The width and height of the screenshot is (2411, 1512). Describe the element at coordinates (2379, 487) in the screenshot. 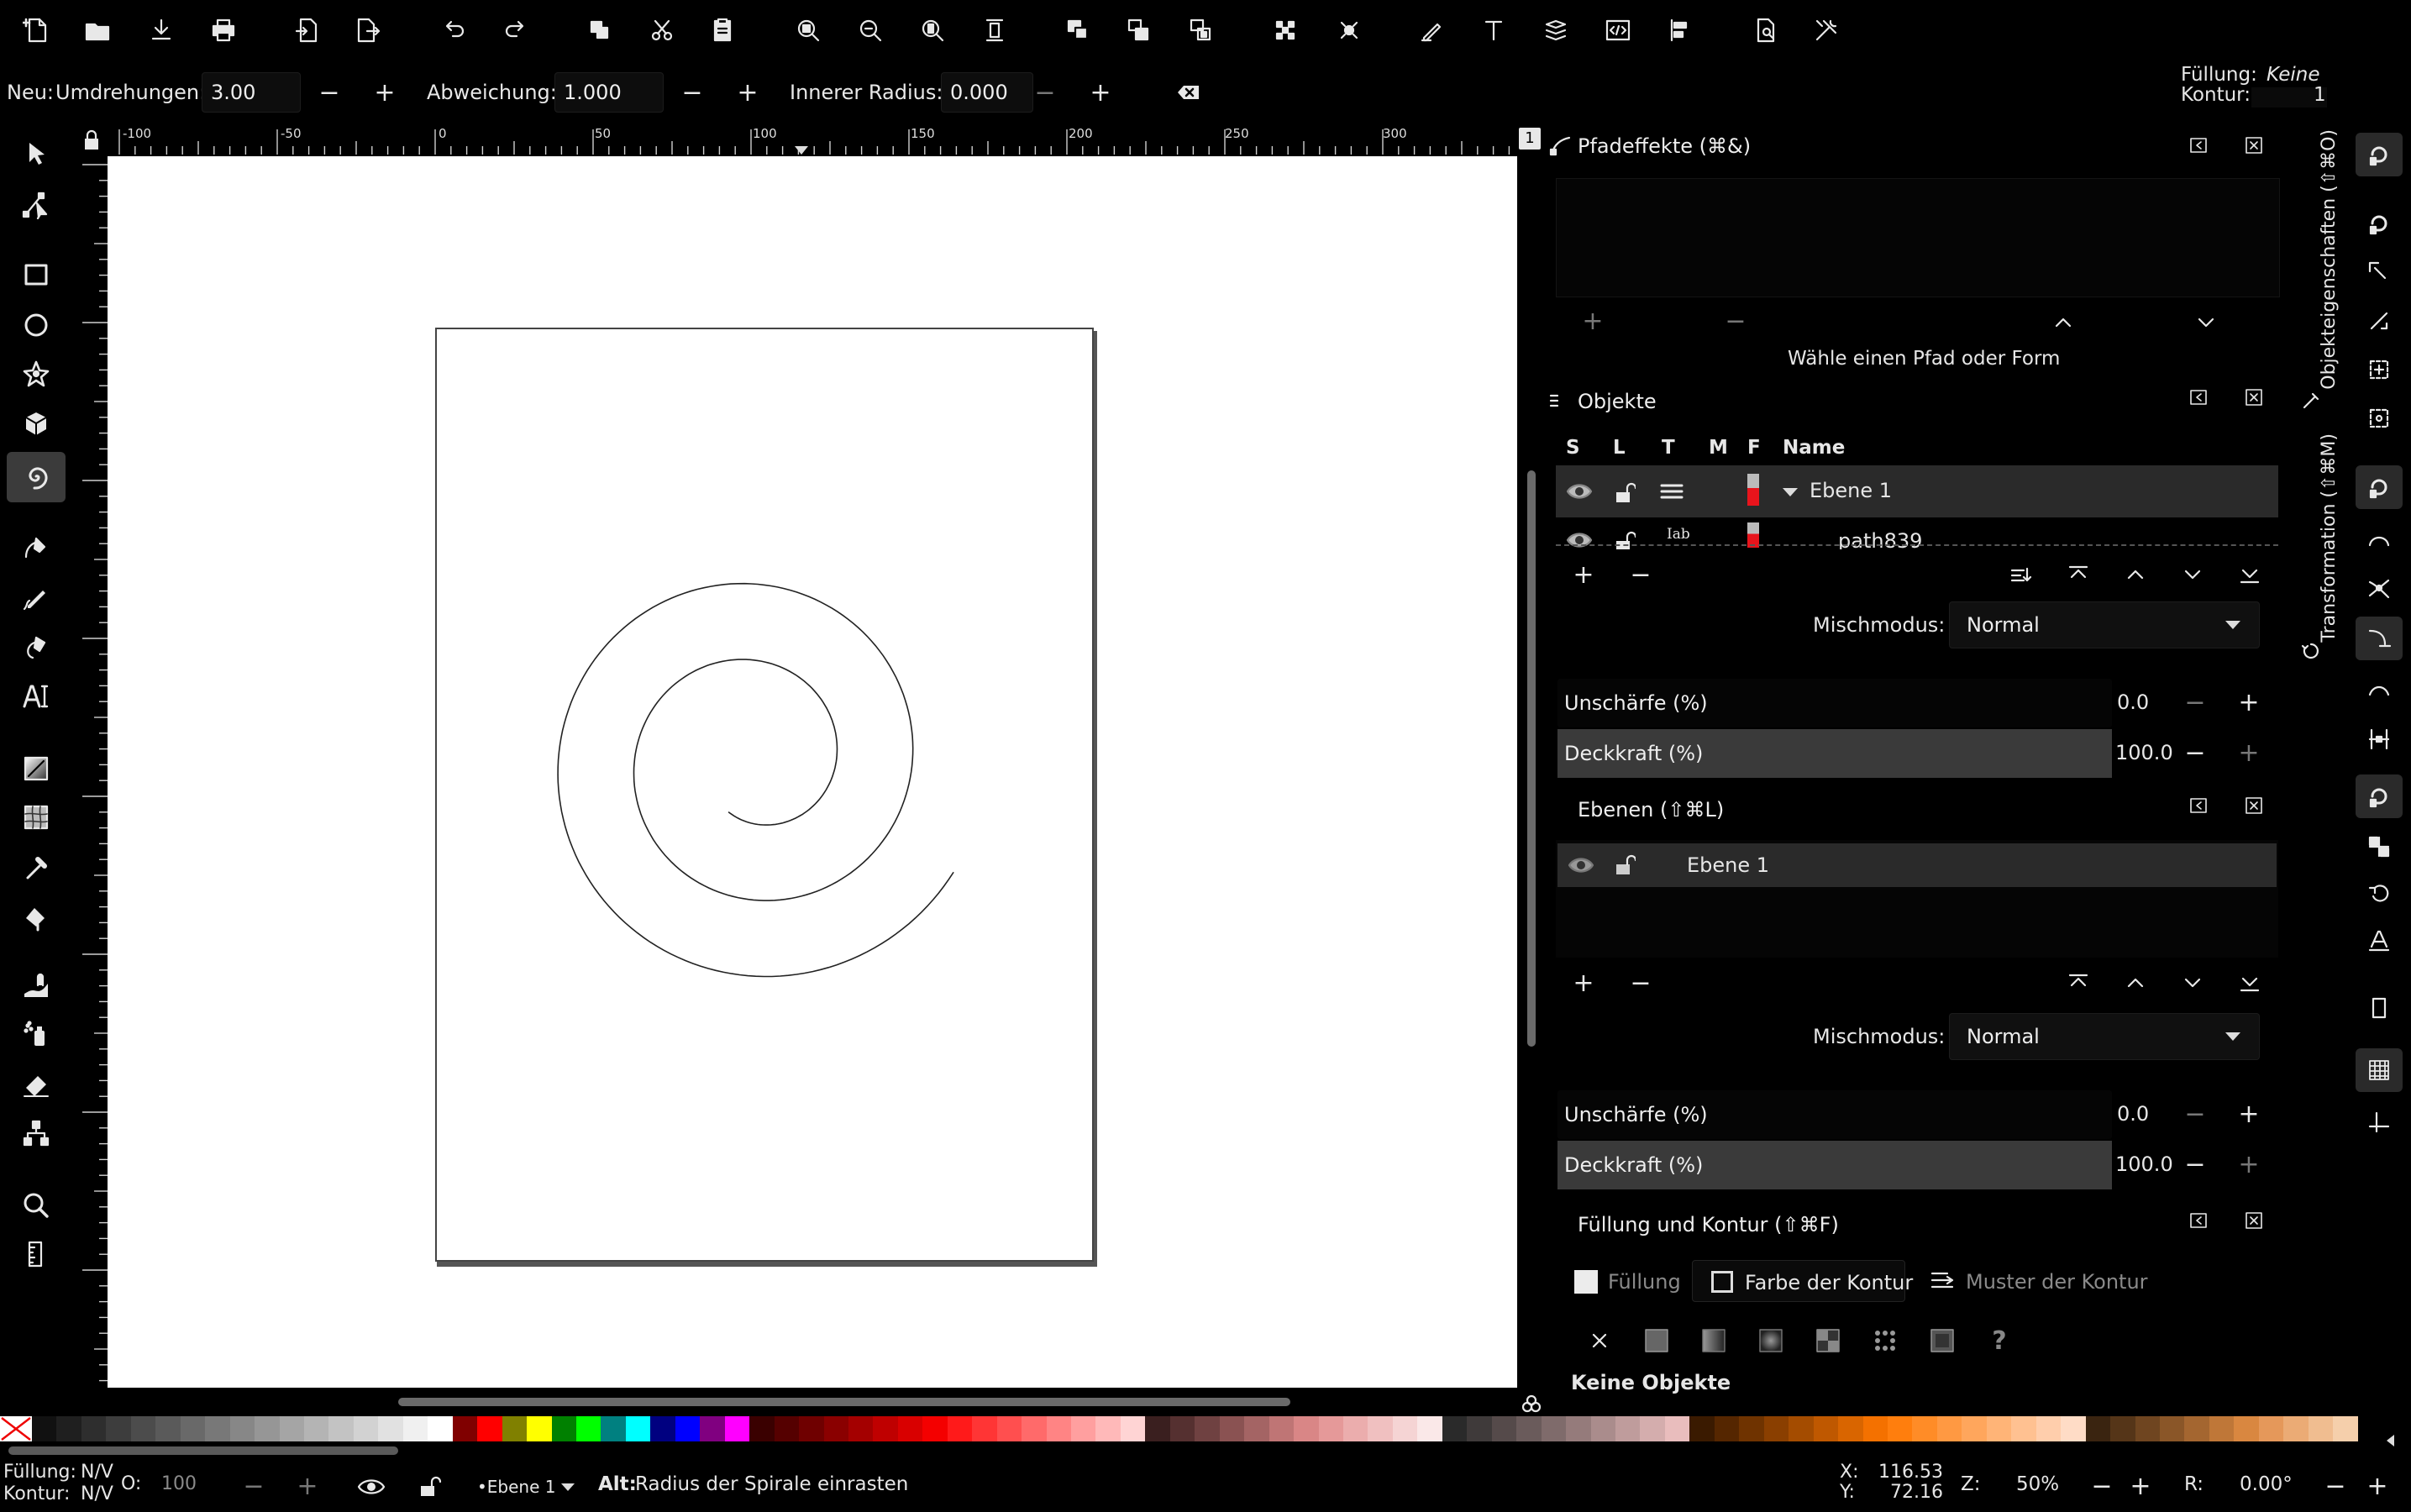

I see `snap-nodes-icon` at that location.